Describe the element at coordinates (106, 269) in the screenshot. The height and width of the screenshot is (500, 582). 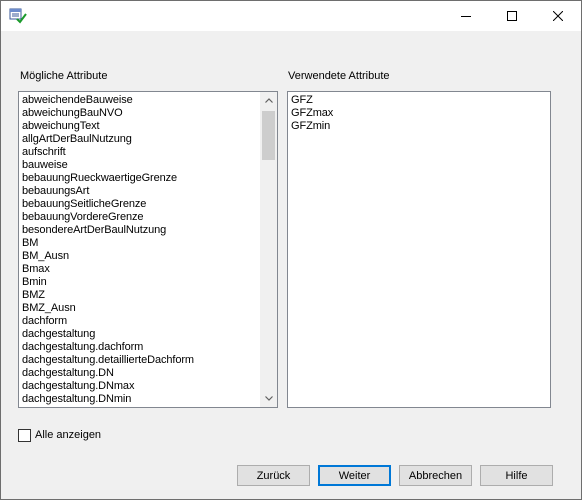
I see `list-item: Bmax` at that location.